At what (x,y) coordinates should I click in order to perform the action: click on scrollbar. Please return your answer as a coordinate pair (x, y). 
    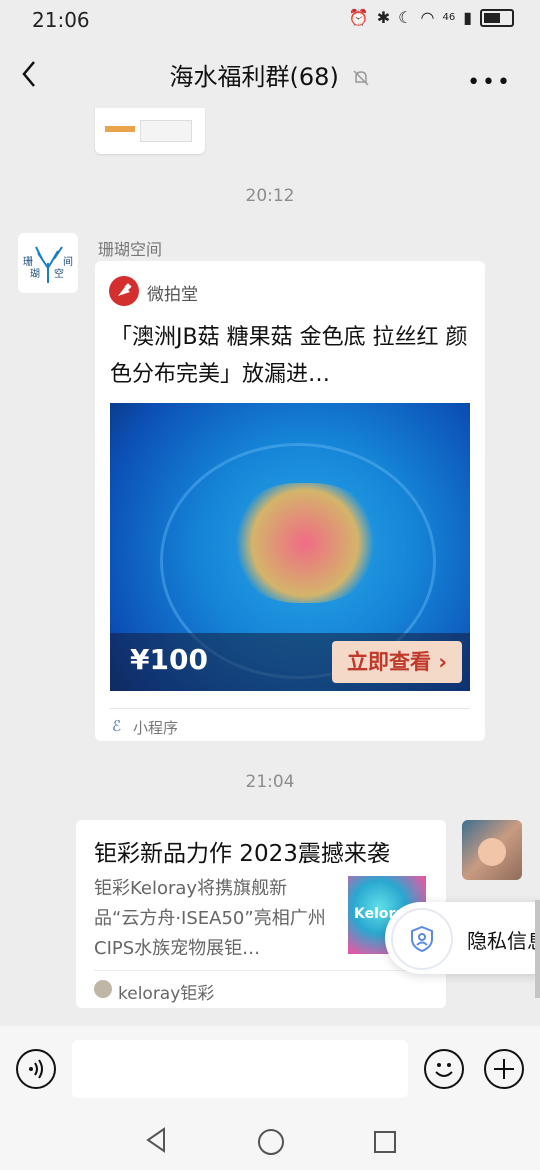
    Looking at the image, I should click on (537, 949).